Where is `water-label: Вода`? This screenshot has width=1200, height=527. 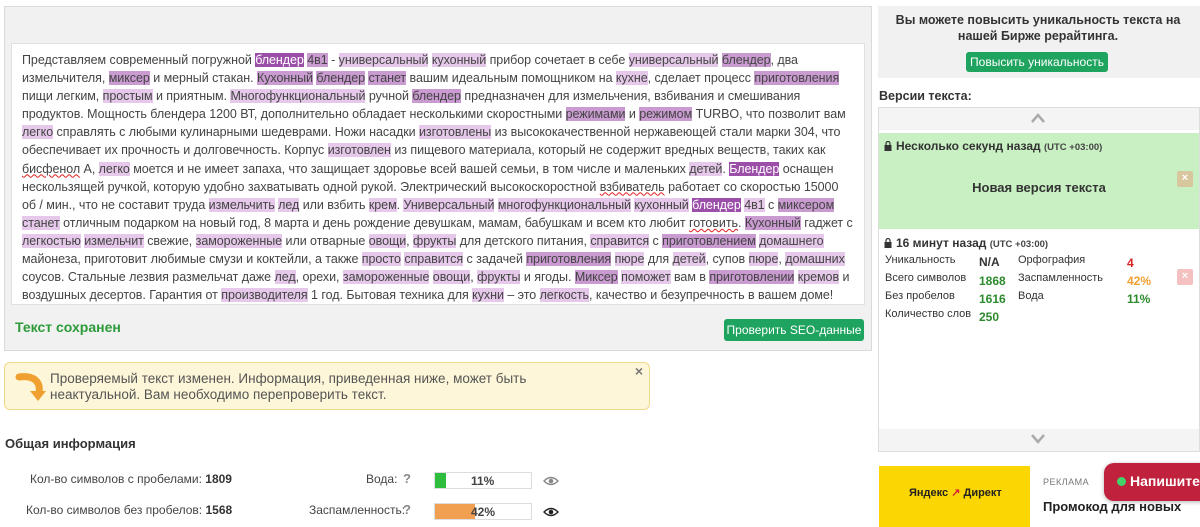
water-label: Вода is located at coordinates (1031, 296).